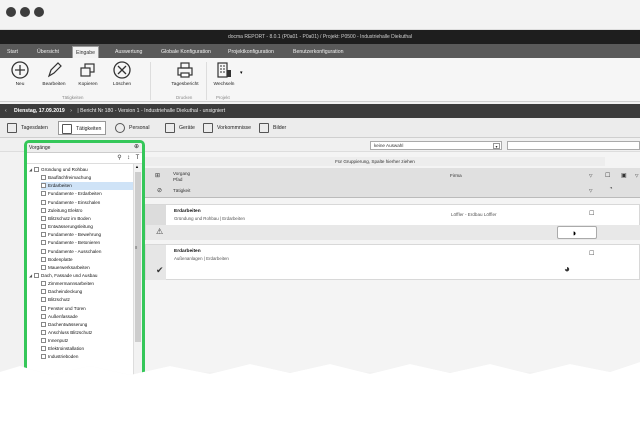 The height and width of the screenshot is (441, 640). Describe the element at coordinates (6, 111) in the screenshot. I see `chevron-left-icon: ‹` at that location.